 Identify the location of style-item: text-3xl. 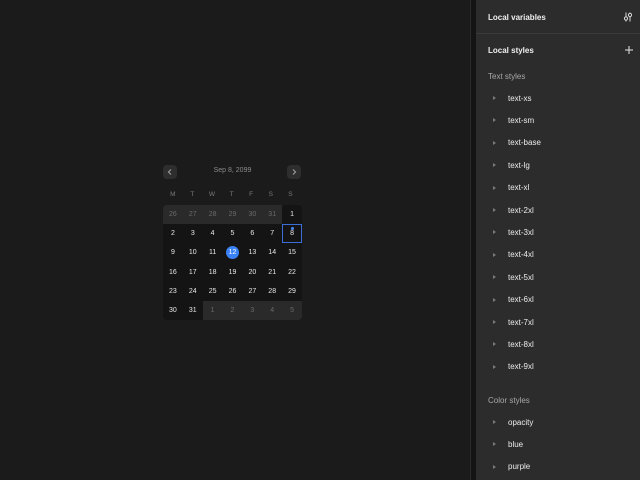
(561, 232).